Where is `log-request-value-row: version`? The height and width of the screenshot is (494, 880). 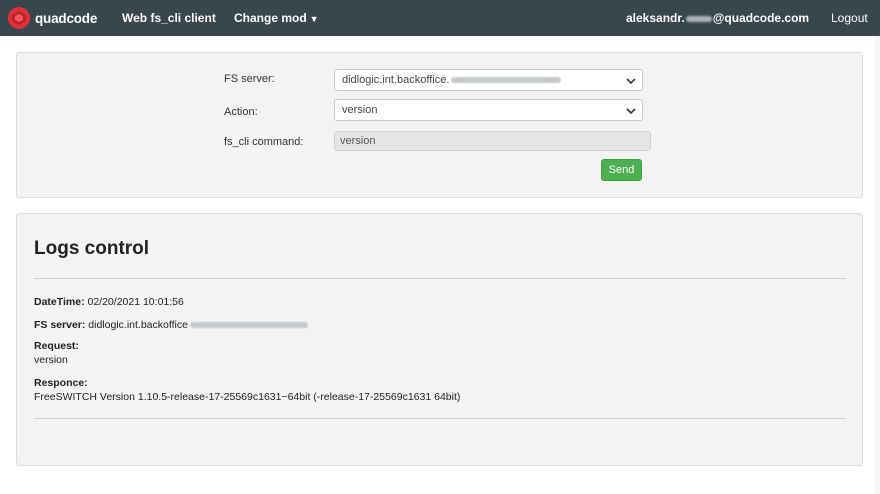 log-request-value-row: version is located at coordinates (51, 360).